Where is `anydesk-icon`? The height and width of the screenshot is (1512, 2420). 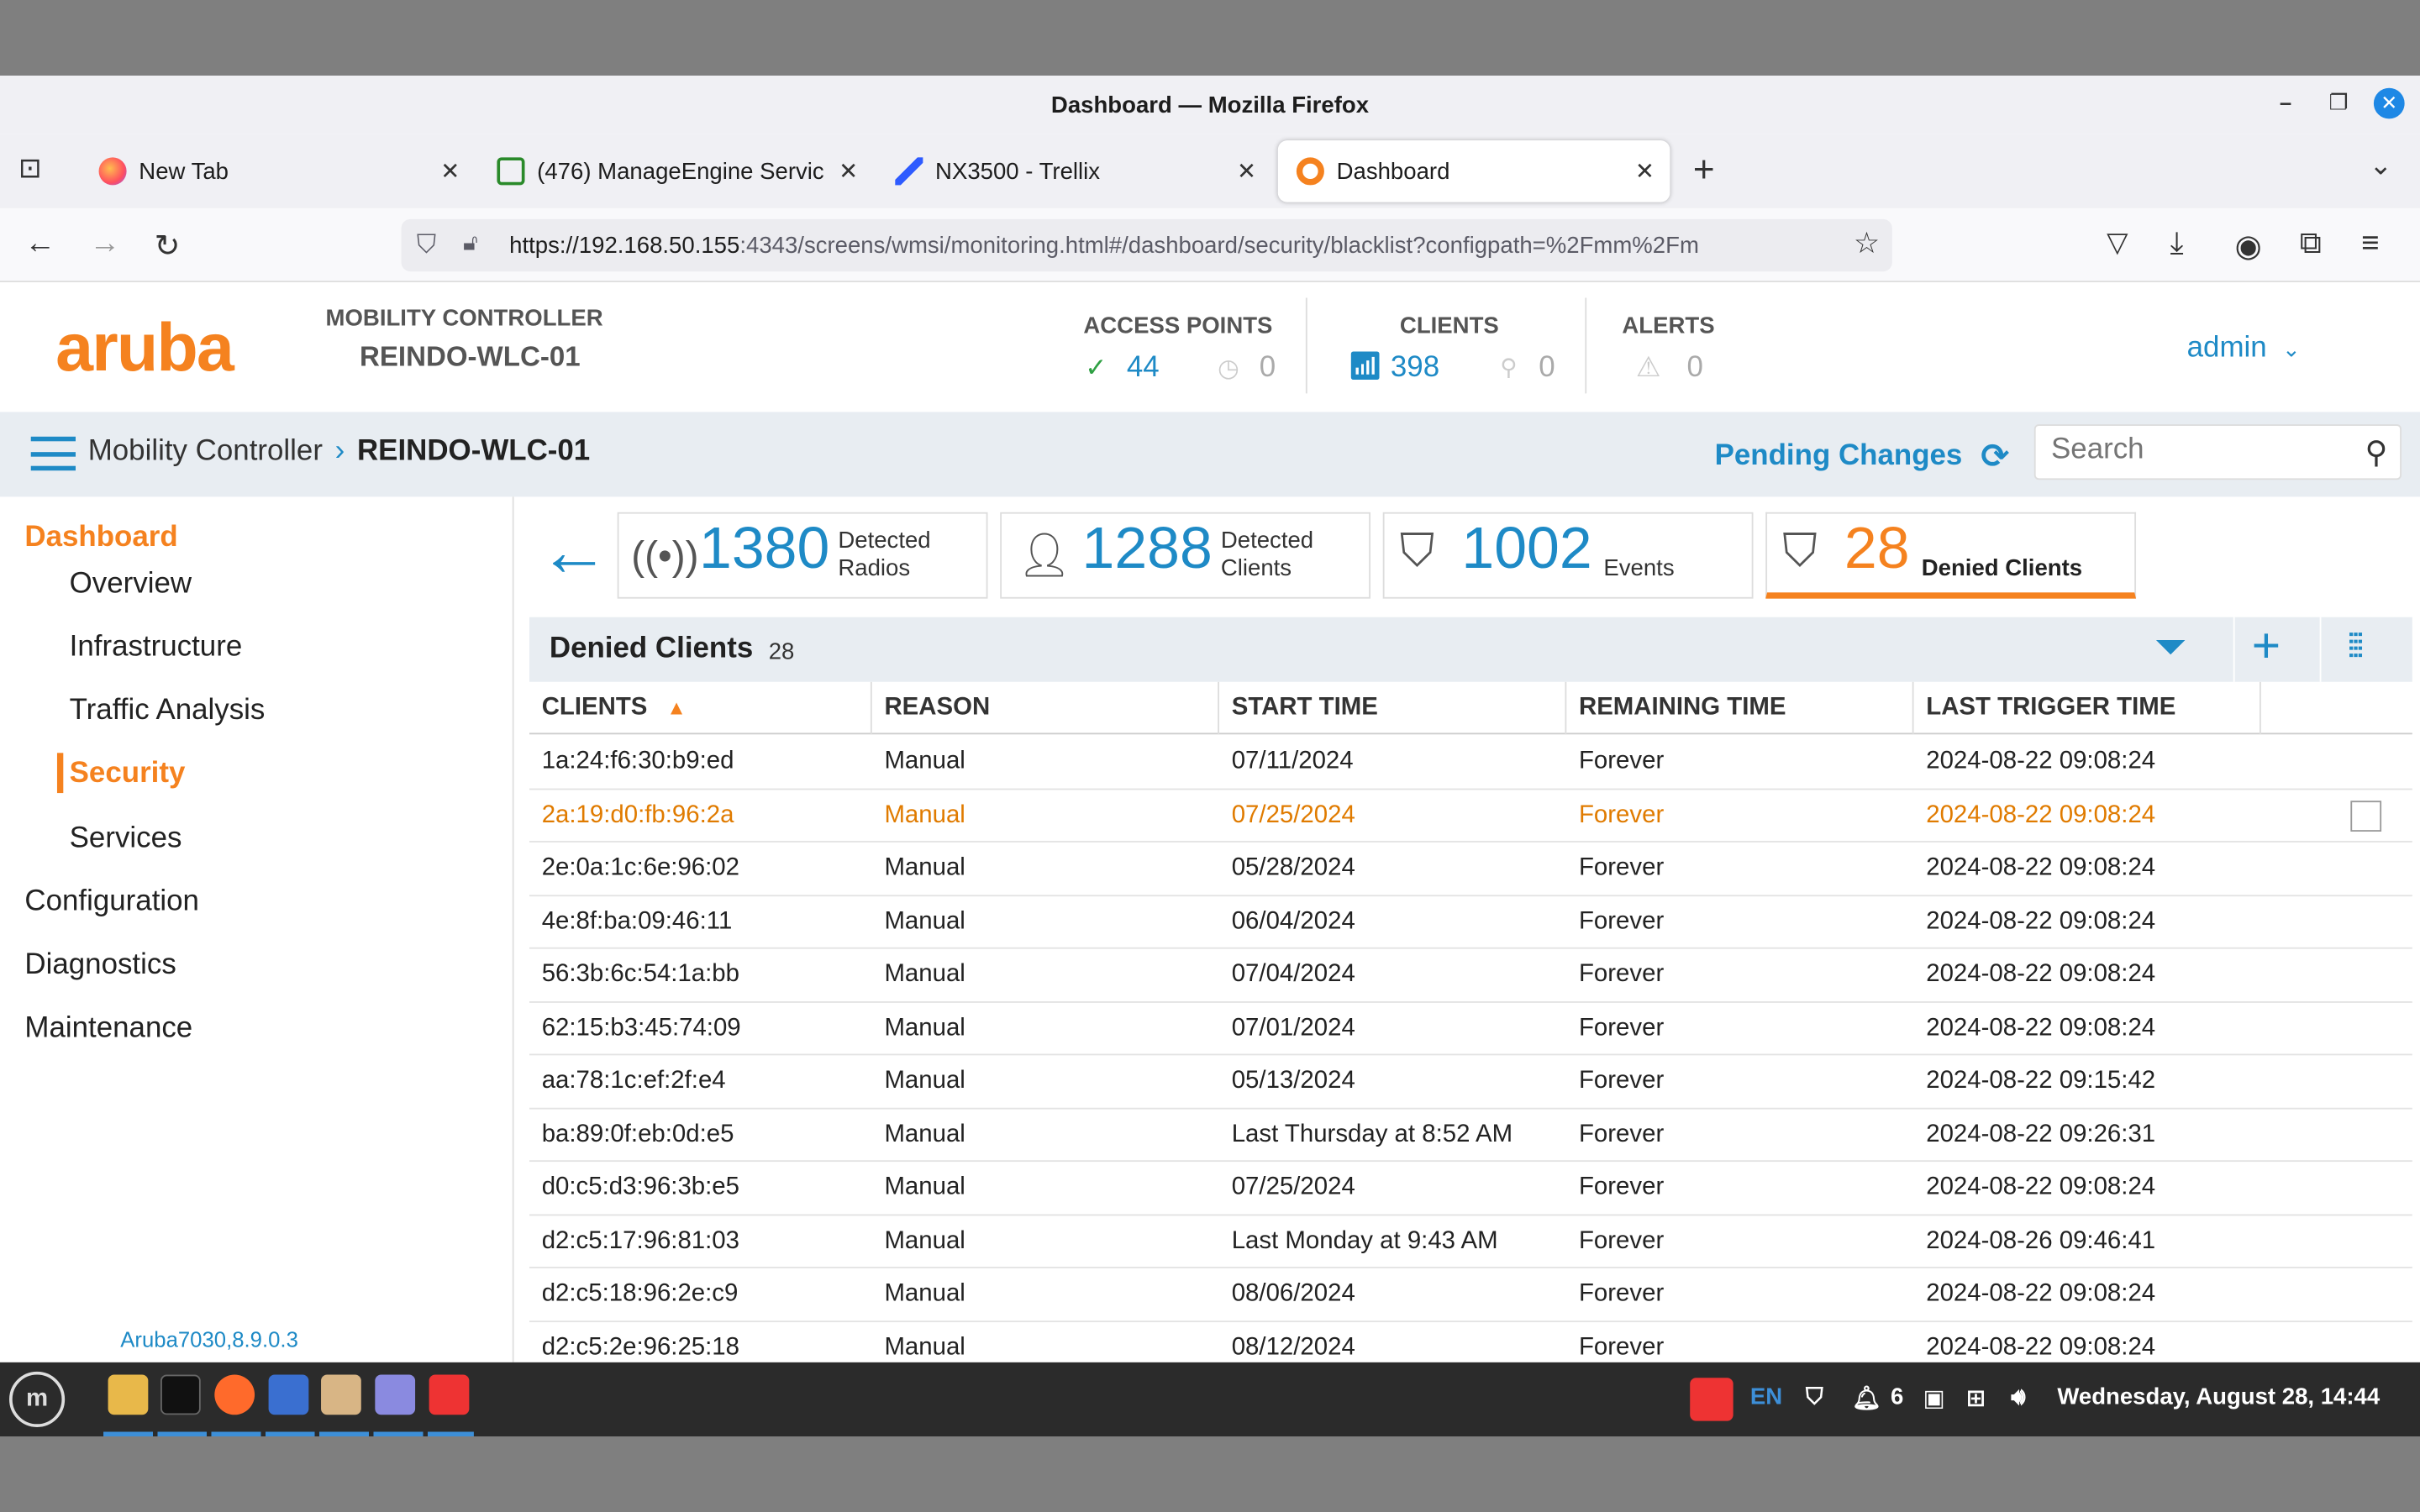
anydesk-icon is located at coordinates (450, 1394).